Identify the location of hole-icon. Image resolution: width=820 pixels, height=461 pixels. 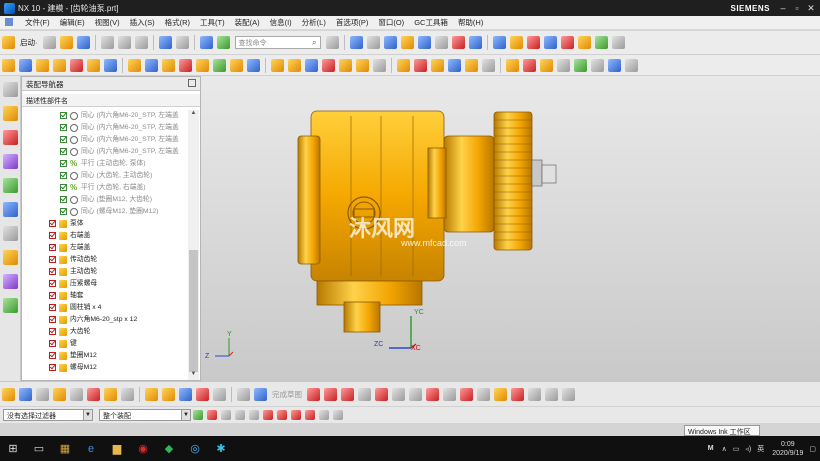
(76, 65).